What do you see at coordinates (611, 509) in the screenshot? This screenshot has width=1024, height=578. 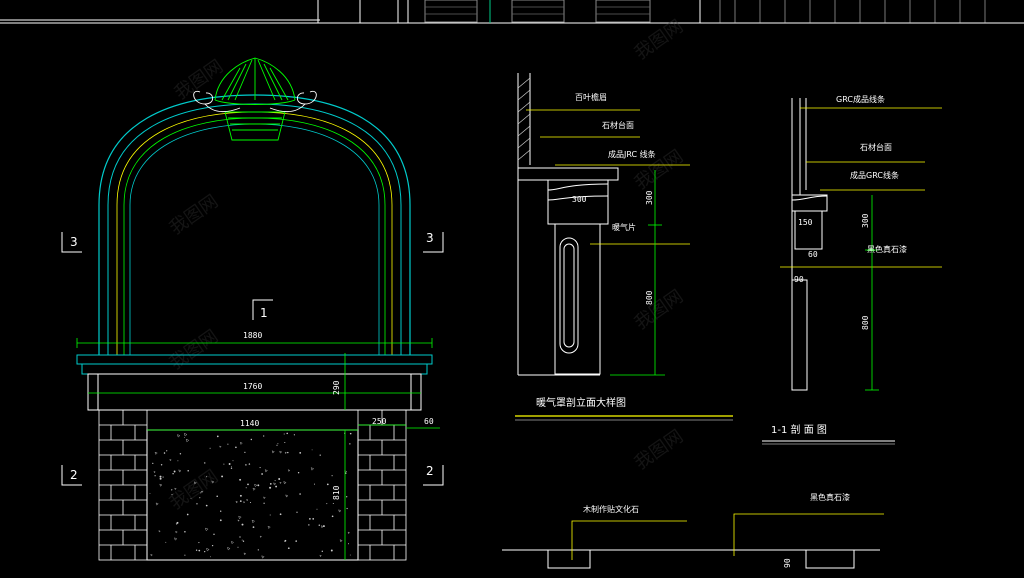 I see `label-wood-culture-stone: 木制作贴文化石` at bounding box center [611, 509].